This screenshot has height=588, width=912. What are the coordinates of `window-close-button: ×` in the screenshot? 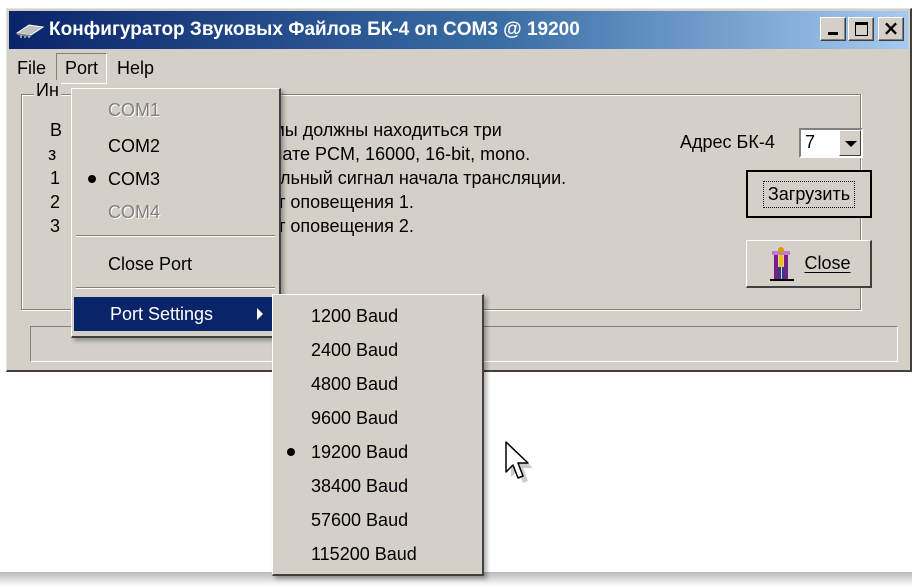 It's located at (891, 28).